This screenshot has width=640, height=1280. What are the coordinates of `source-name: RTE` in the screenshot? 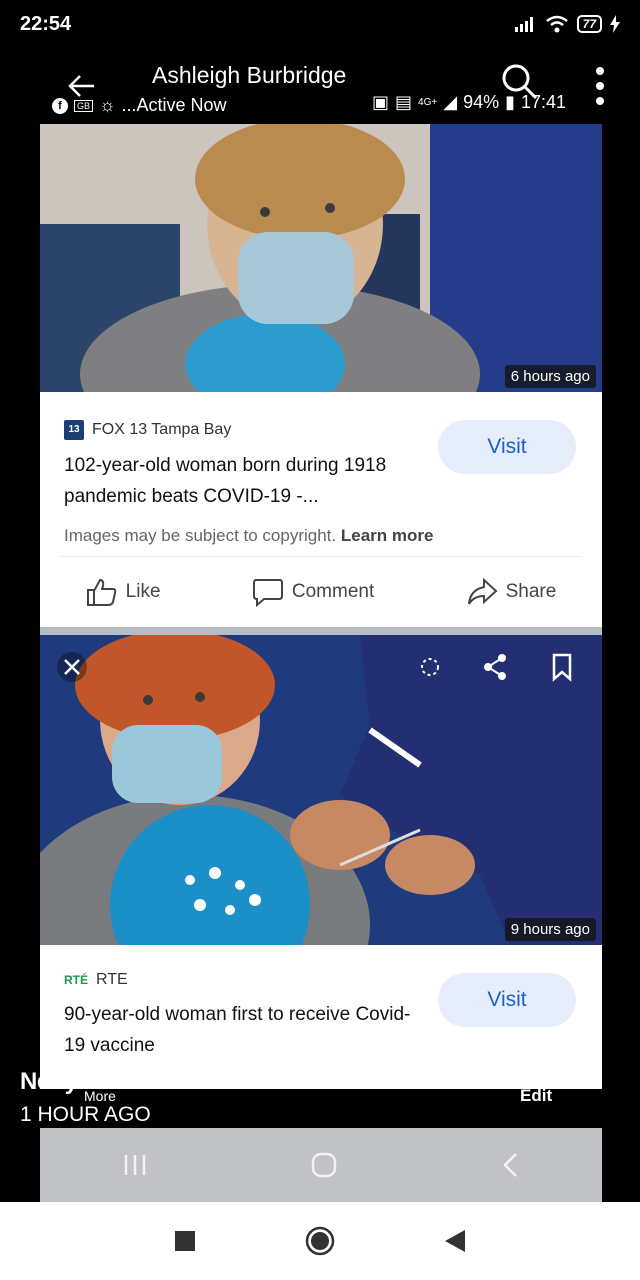 It's located at (112, 979).